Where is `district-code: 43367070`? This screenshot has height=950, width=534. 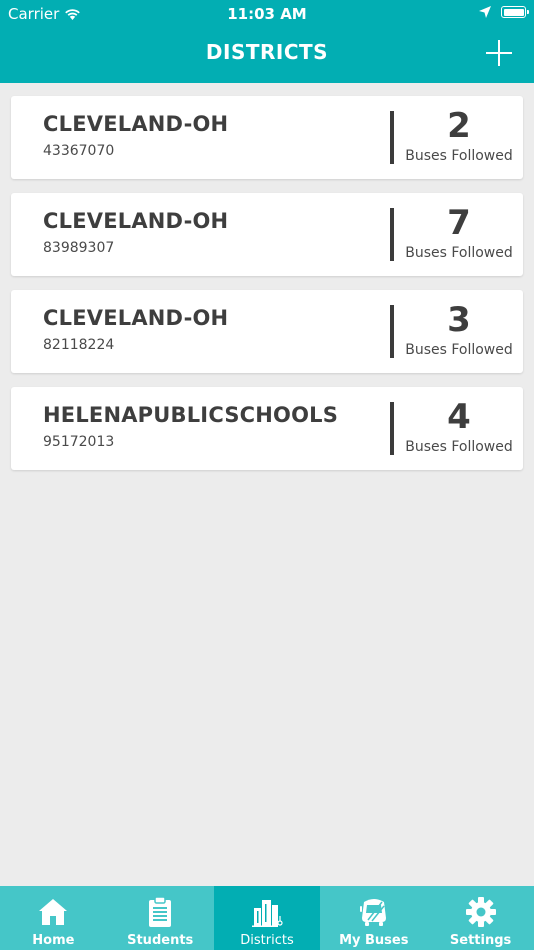 district-code: 43367070 is located at coordinates (79, 151).